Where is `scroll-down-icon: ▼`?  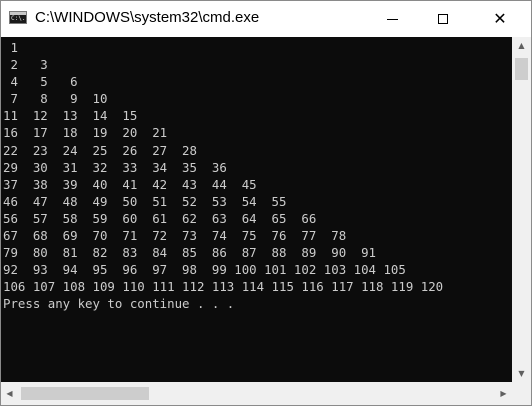 scroll-down-icon: ▼ is located at coordinates (521, 373).